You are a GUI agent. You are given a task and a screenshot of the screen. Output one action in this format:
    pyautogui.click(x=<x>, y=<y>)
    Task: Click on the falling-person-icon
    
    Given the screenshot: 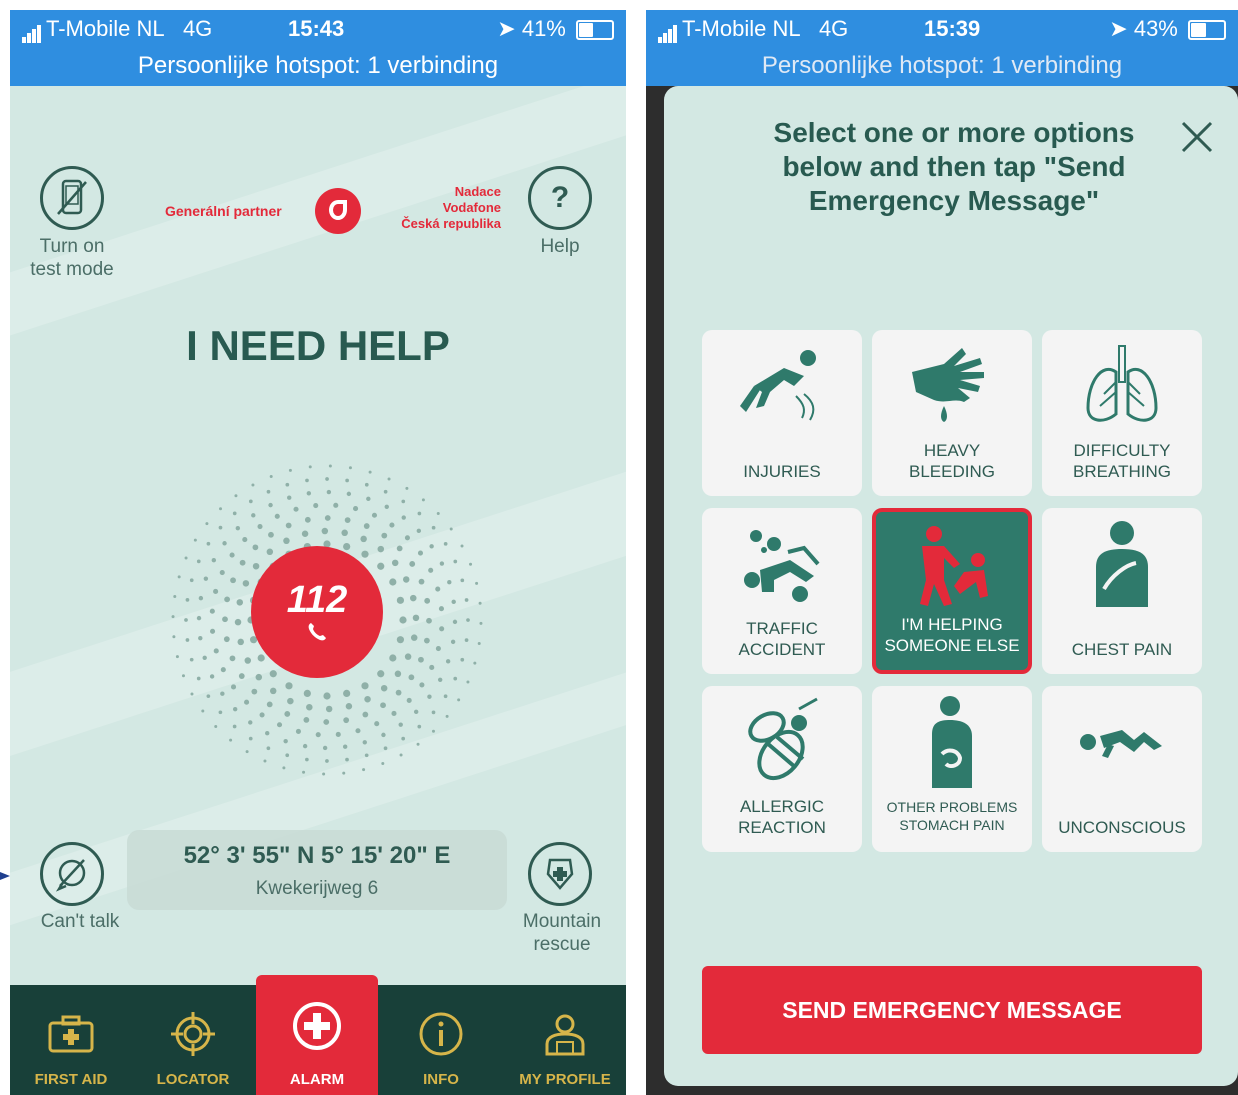 What is the action you would take?
    pyautogui.click(x=778, y=385)
    